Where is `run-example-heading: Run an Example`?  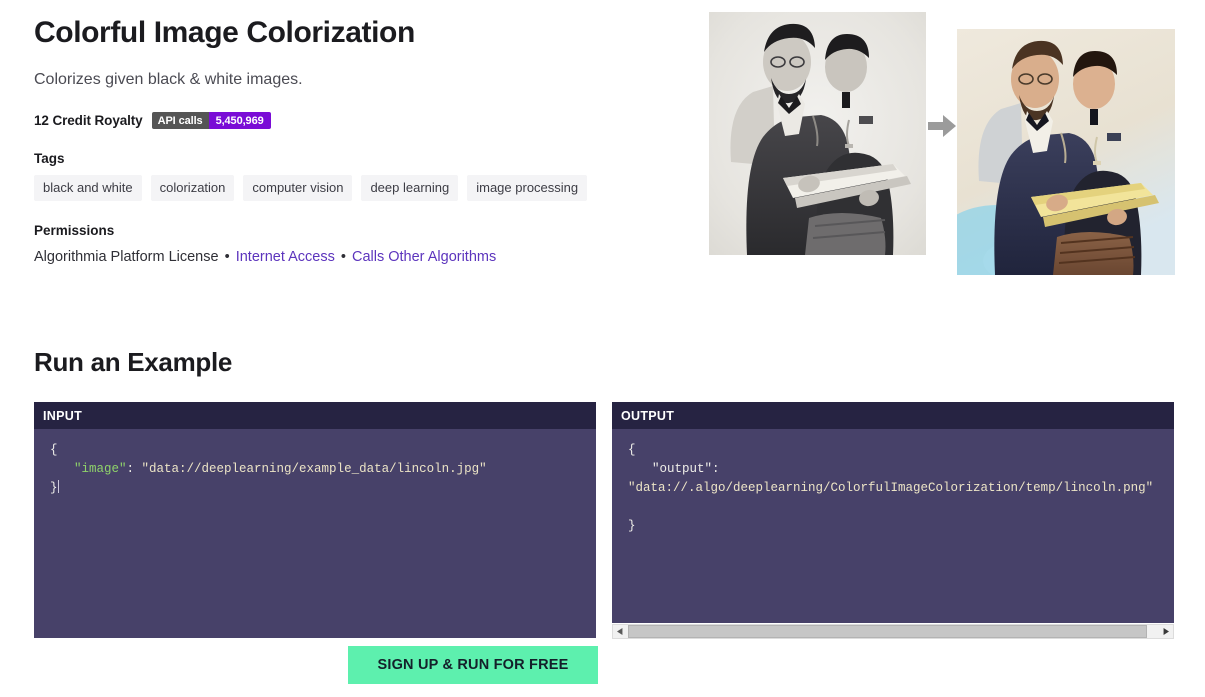 run-example-heading: Run an Example is located at coordinates (133, 362).